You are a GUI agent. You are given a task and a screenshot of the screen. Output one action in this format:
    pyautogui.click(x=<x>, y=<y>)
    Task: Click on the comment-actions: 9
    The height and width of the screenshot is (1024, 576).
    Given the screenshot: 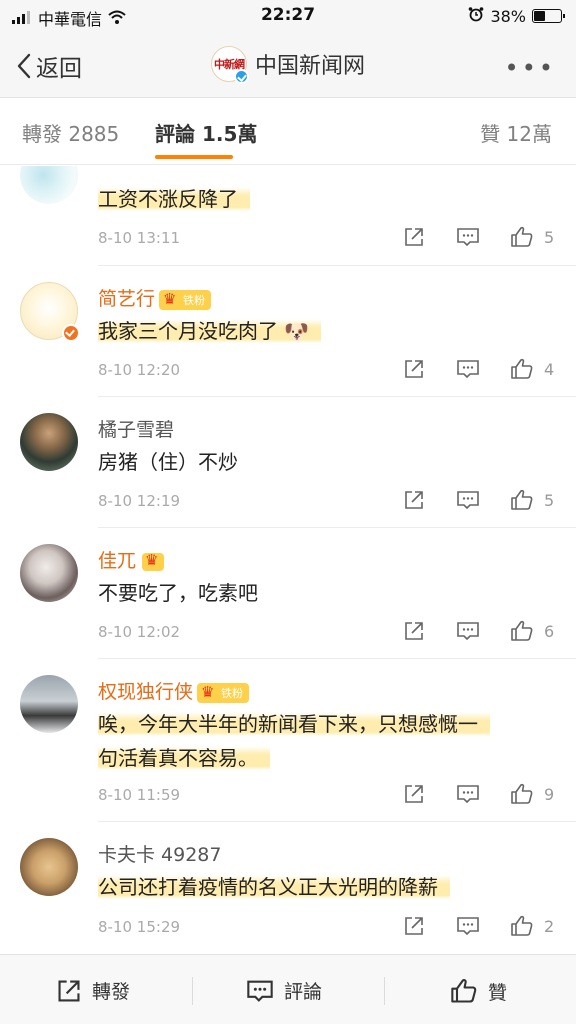 What is the action you would take?
    pyautogui.click(x=465, y=794)
    